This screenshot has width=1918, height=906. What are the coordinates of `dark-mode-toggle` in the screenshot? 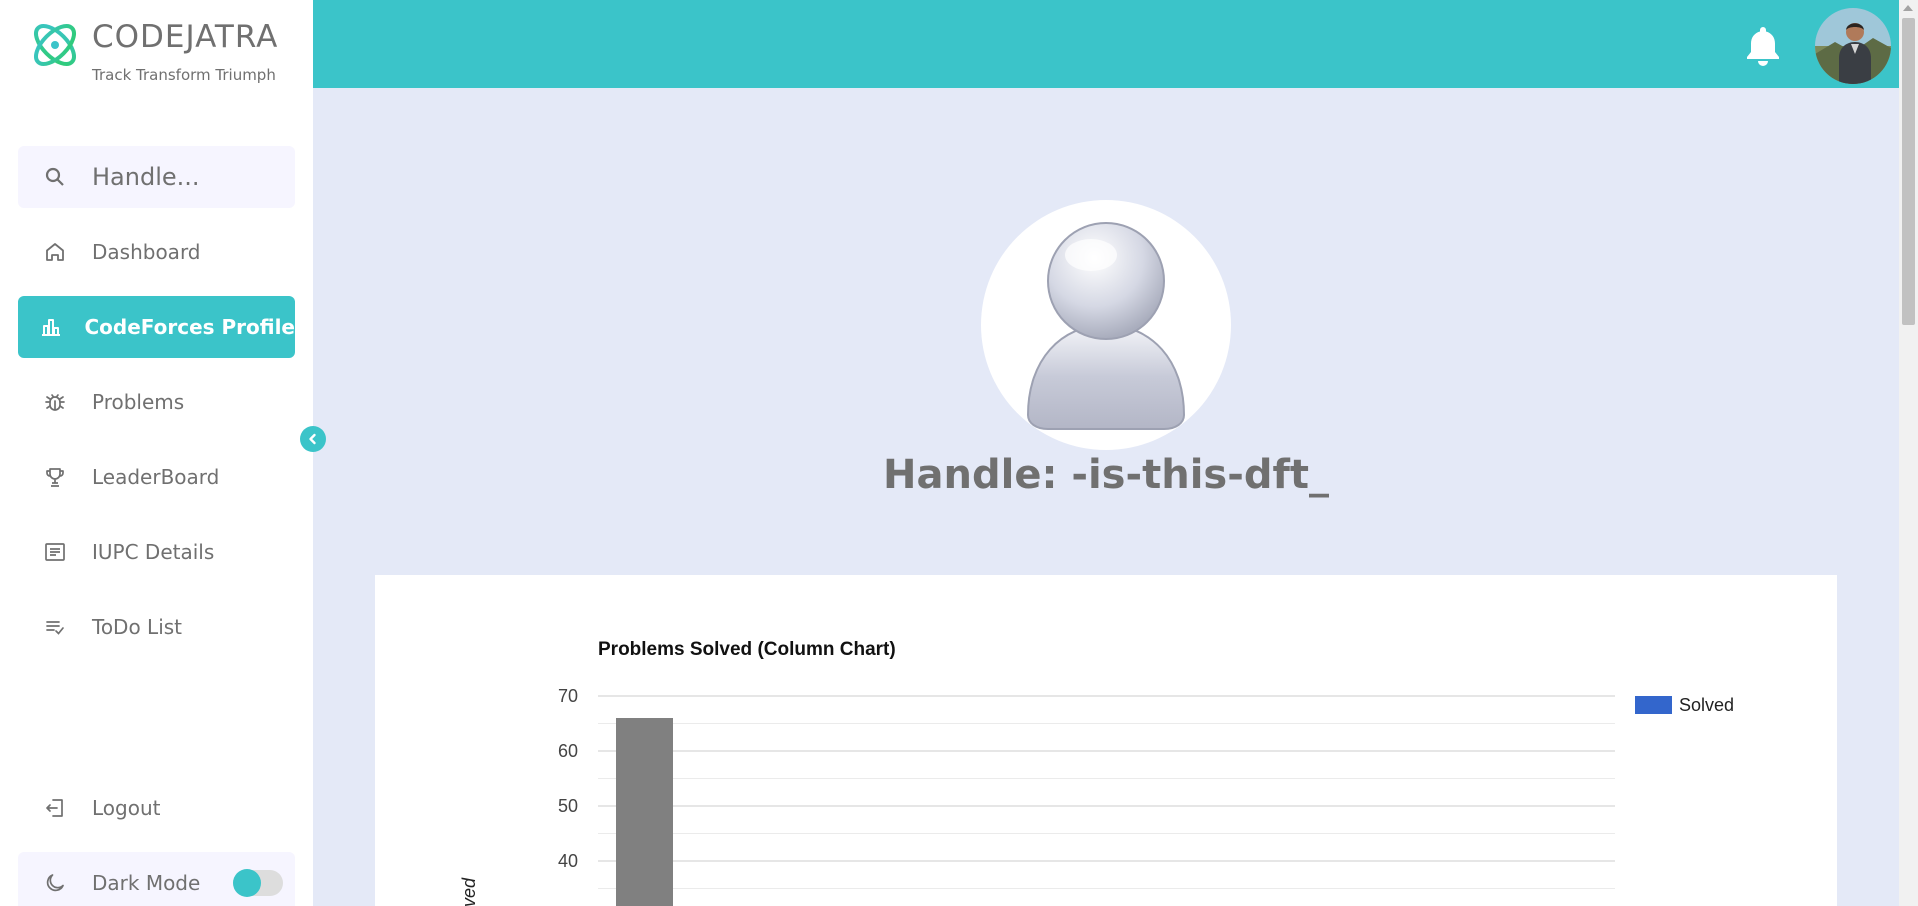 It's located at (258, 883).